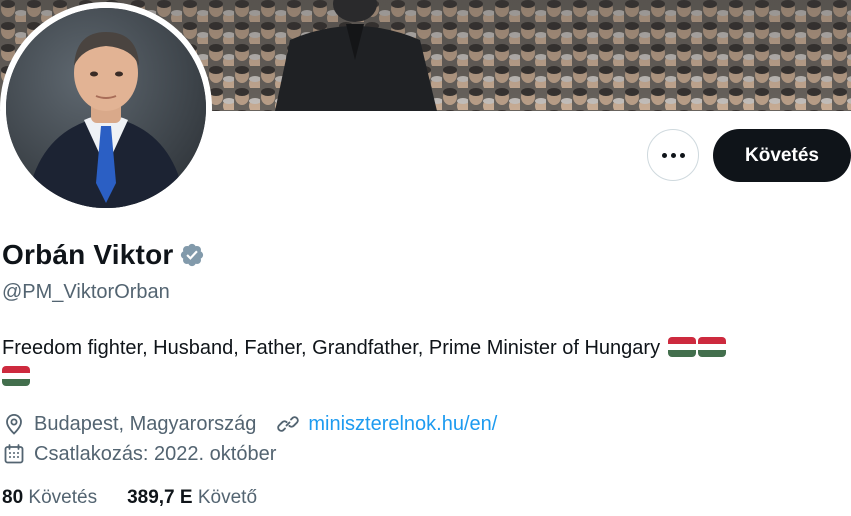  Describe the element at coordinates (145, 423) in the screenshot. I see `profile-location: Budapest, Magyarország` at that location.